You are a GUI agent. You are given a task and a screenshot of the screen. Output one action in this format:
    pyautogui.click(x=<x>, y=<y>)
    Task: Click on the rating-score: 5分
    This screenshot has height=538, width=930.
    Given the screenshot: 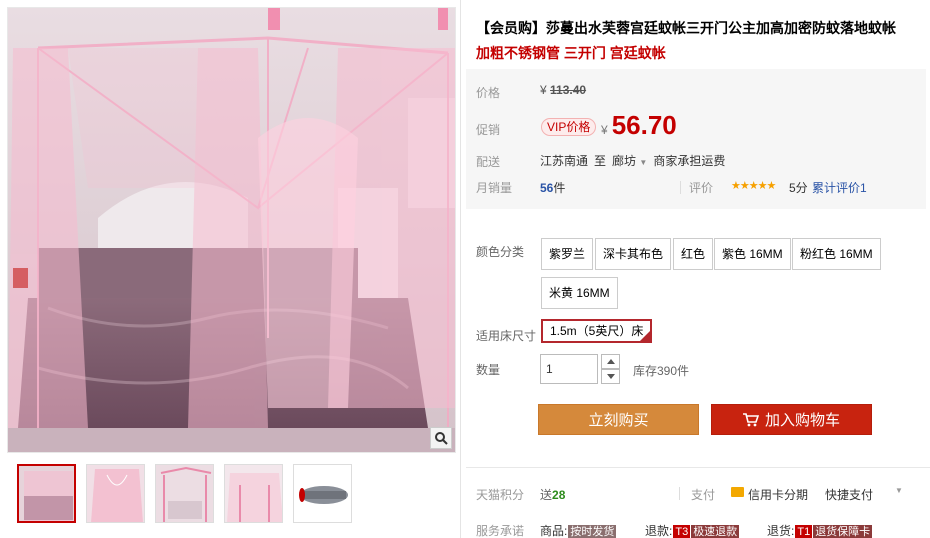 What is the action you would take?
    pyautogui.click(x=798, y=188)
    